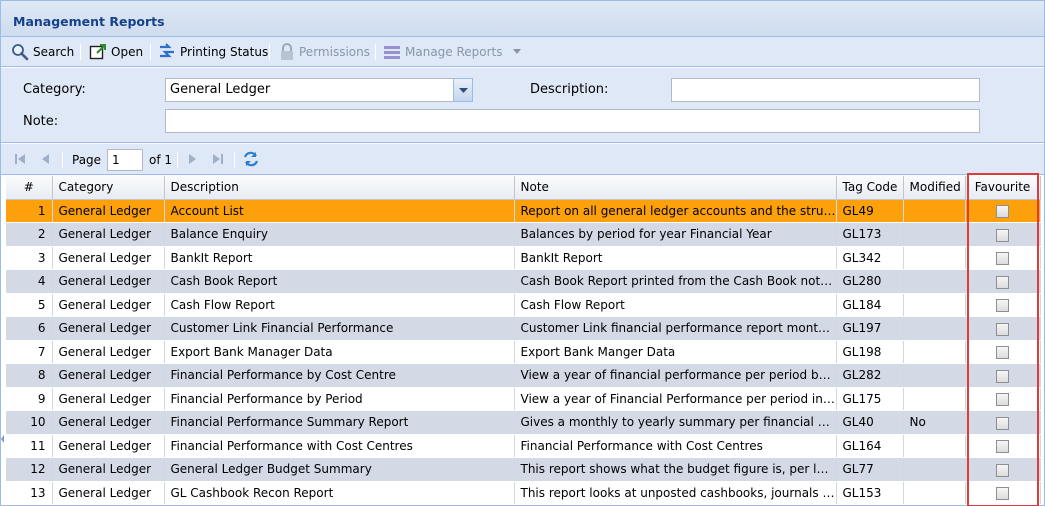  What do you see at coordinates (89, 21) in the screenshot?
I see `panel-title: Management Reports` at bounding box center [89, 21].